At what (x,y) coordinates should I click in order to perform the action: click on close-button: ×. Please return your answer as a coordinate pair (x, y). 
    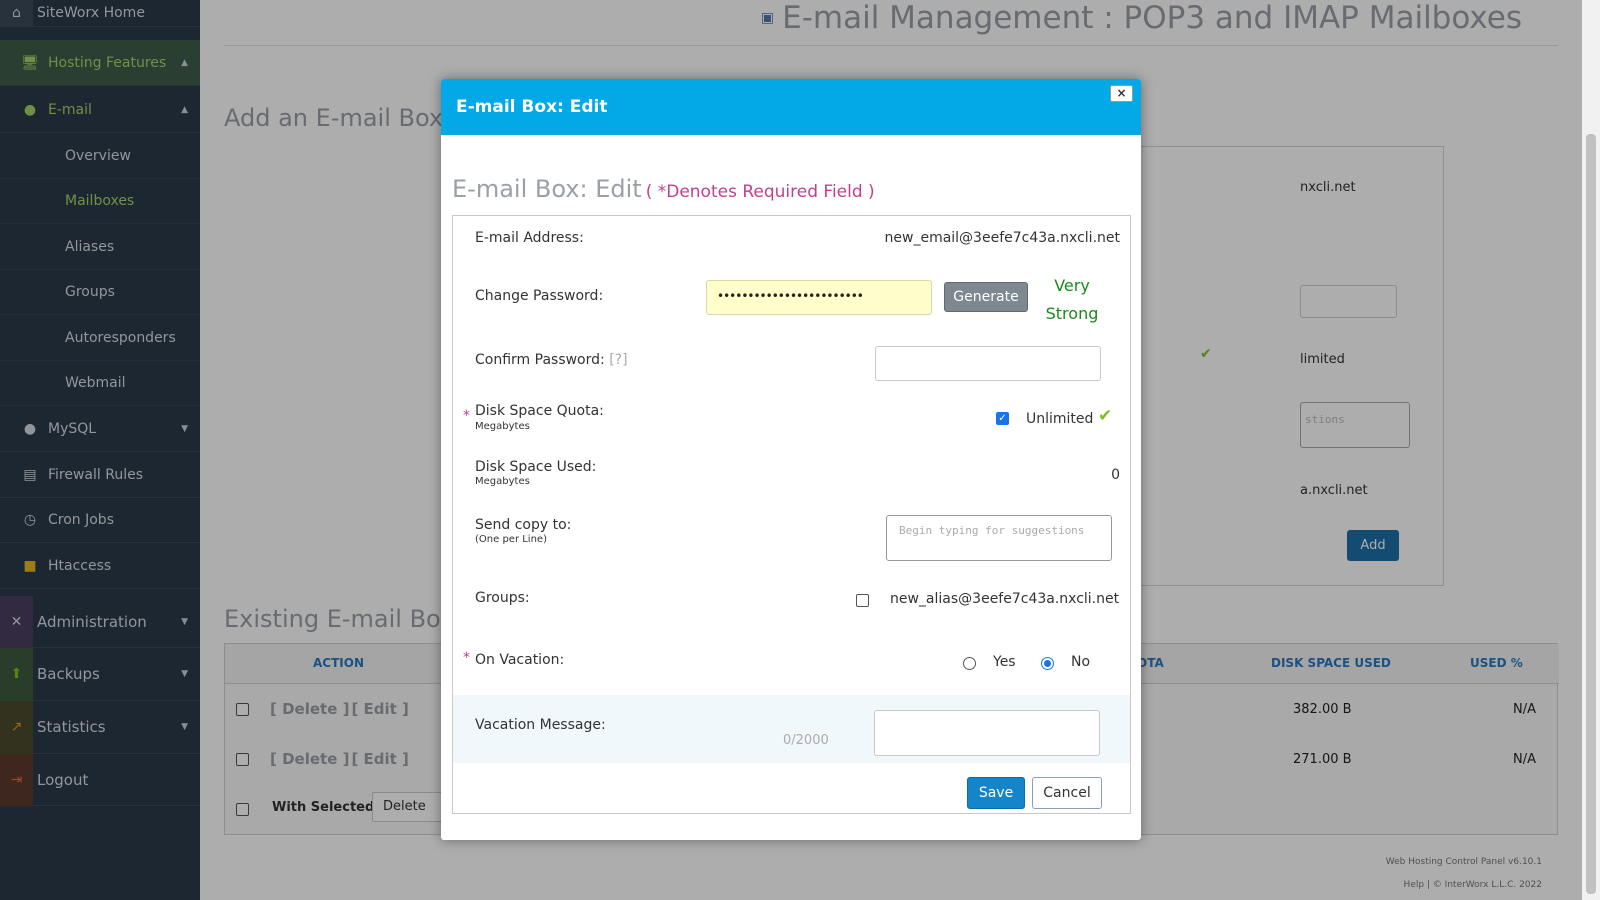
    Looking at the image, I should click on (1121, 93).